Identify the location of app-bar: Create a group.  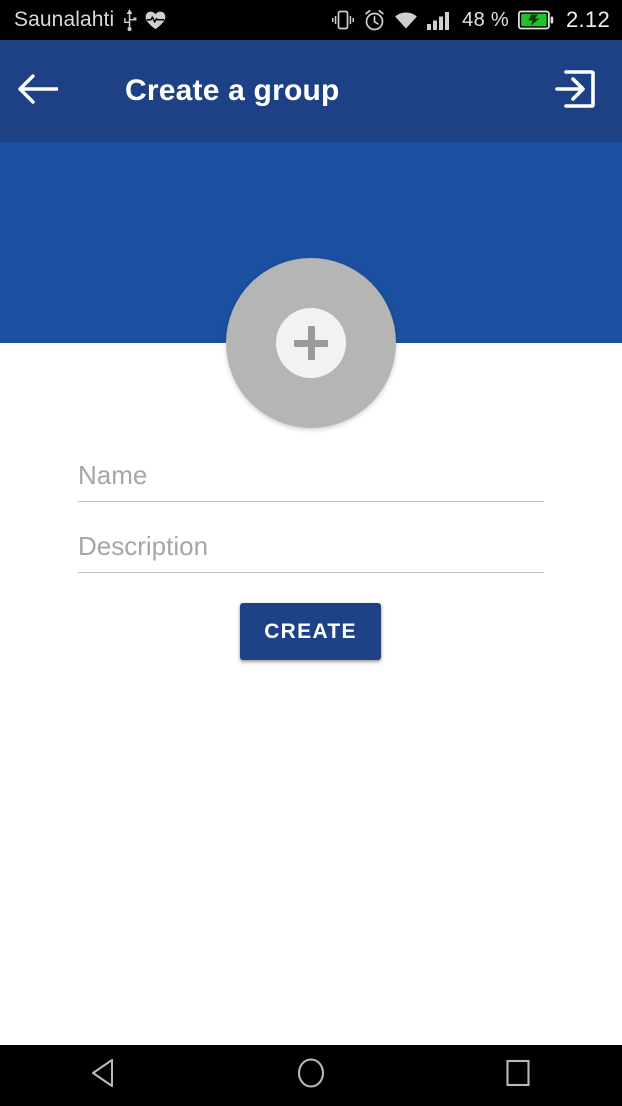
(311, 91).